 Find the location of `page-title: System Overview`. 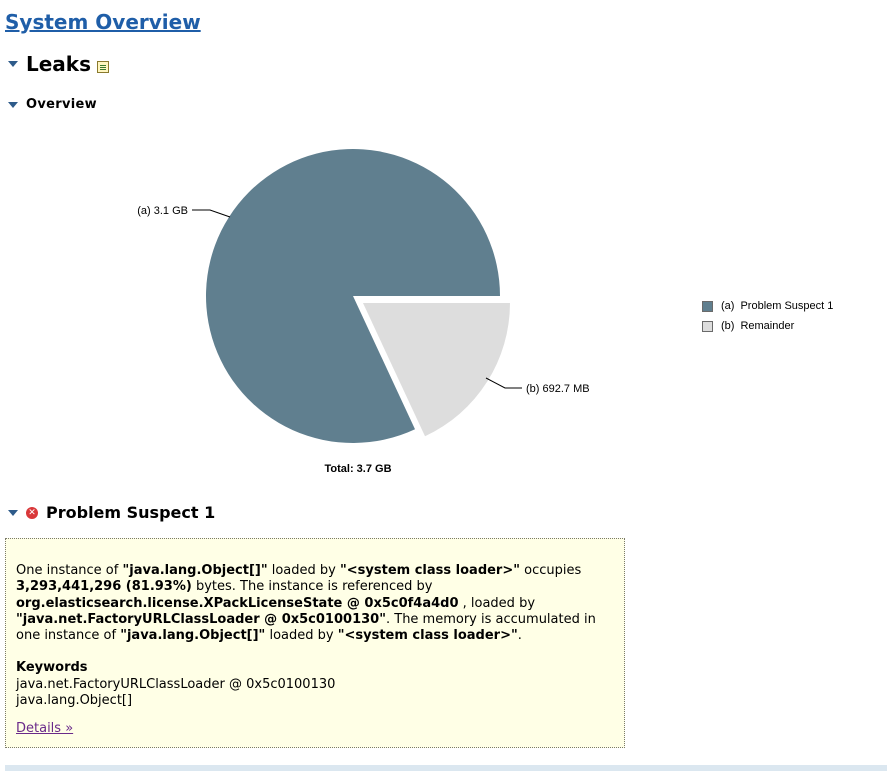

page-title: System Overview is located at coordinates (103, 22).